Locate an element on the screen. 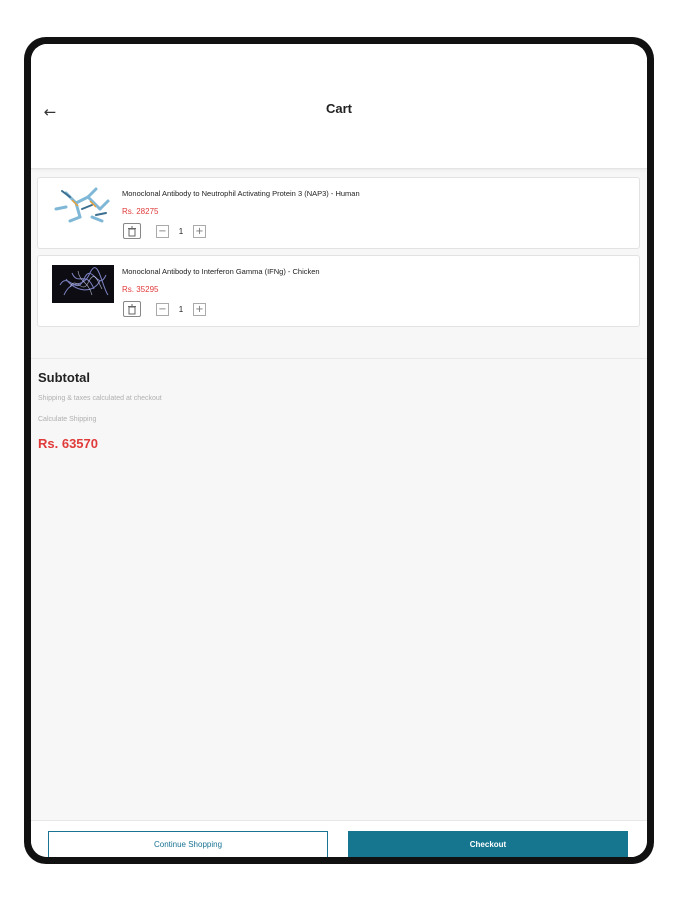  shipping-note: Shipping & taxes calculated at checkout is located at coordinates (100, 398).